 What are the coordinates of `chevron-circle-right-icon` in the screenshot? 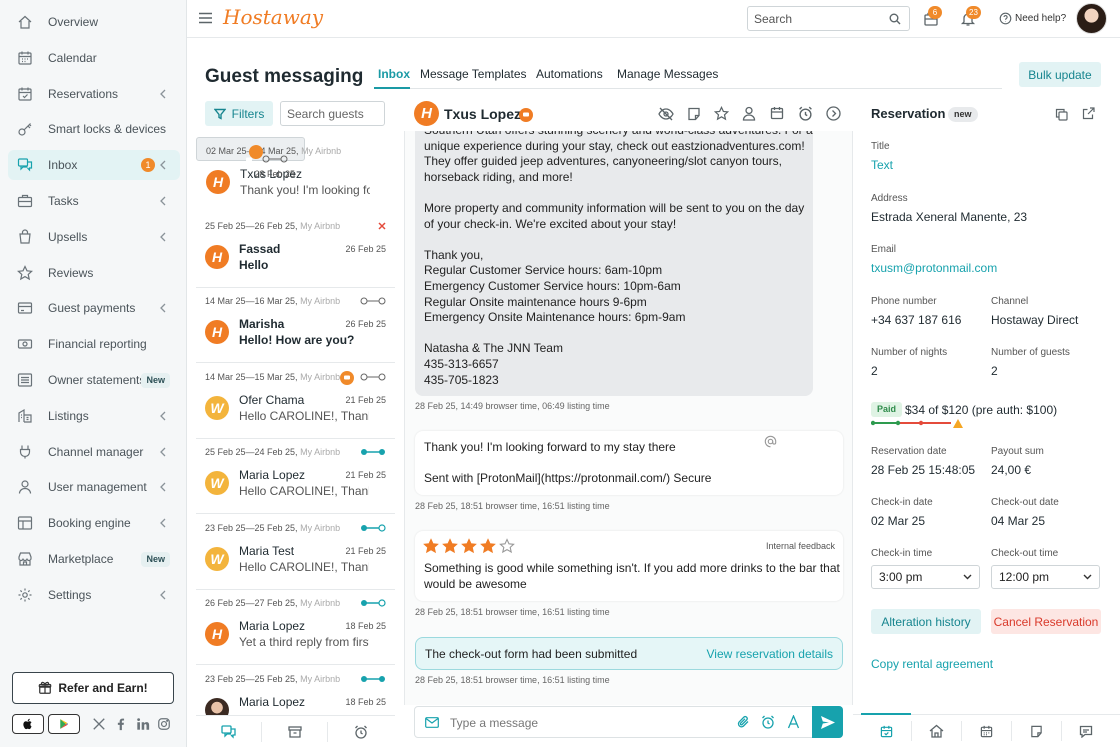 It's located at (833, 113).